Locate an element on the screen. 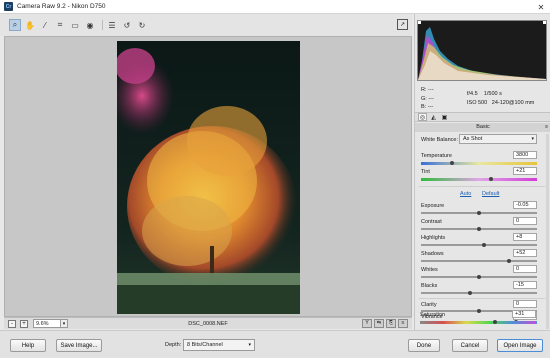  open-image-button: Open Image is located at coordinates (520, 345).